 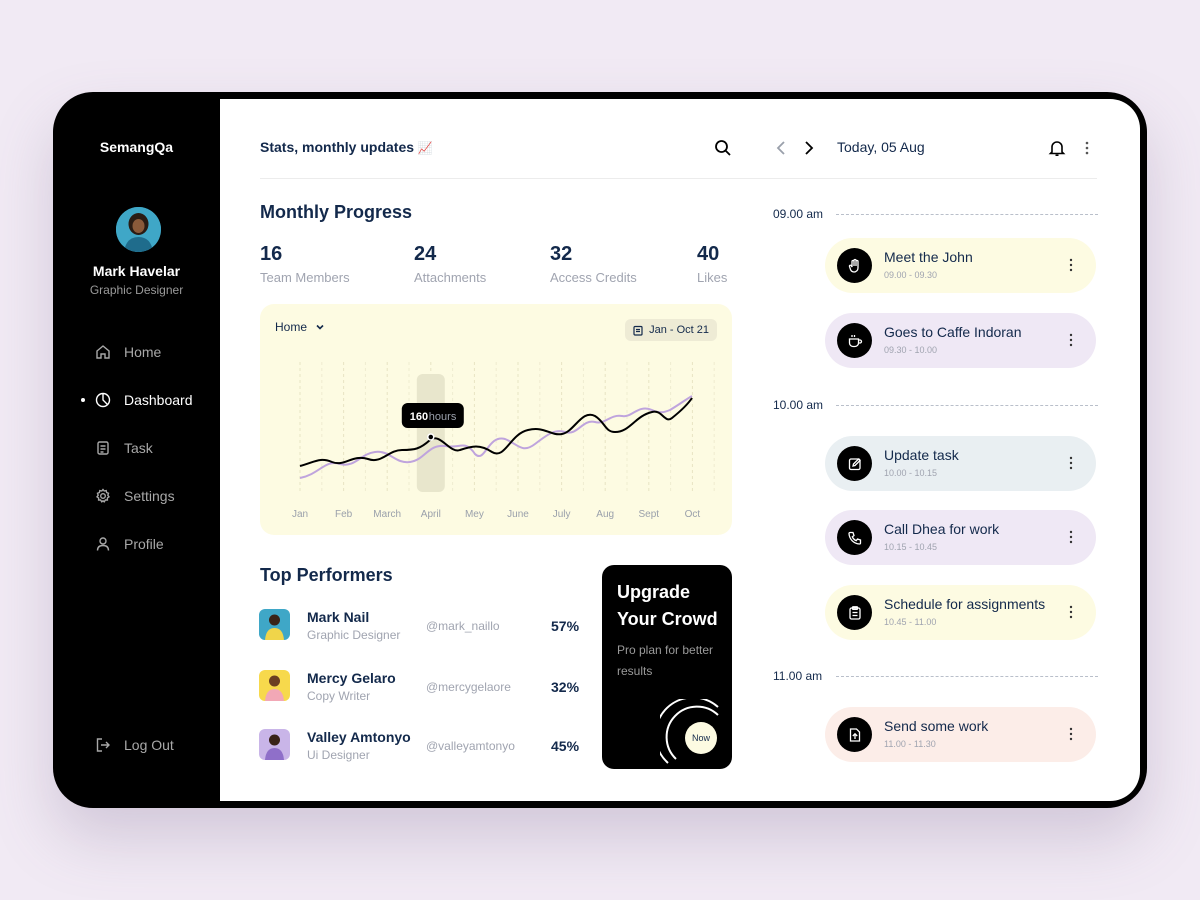 I want to click on stat-team-members: 16 Team Members, so click(x=305, y=264).